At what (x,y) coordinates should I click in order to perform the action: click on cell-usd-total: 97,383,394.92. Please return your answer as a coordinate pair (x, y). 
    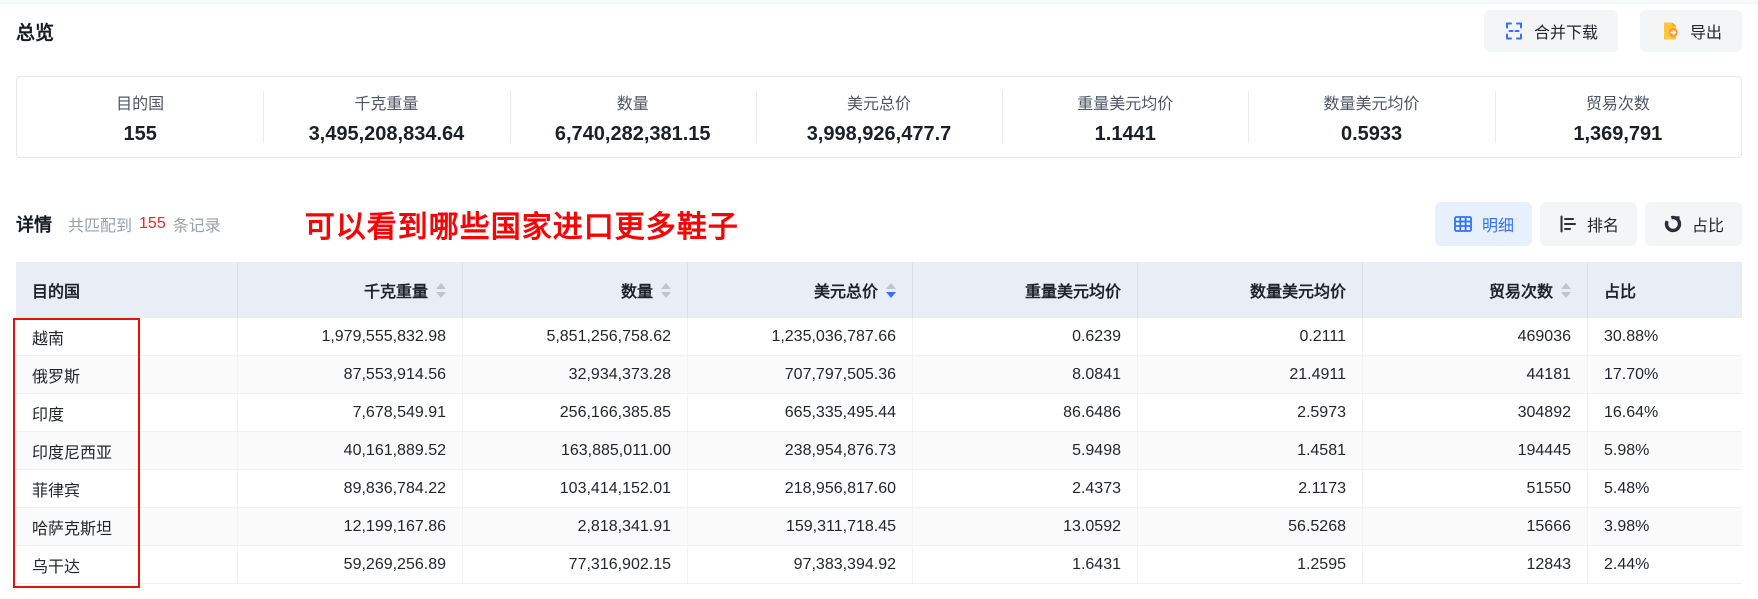
    Looking at the image, I should click on (800, 564).